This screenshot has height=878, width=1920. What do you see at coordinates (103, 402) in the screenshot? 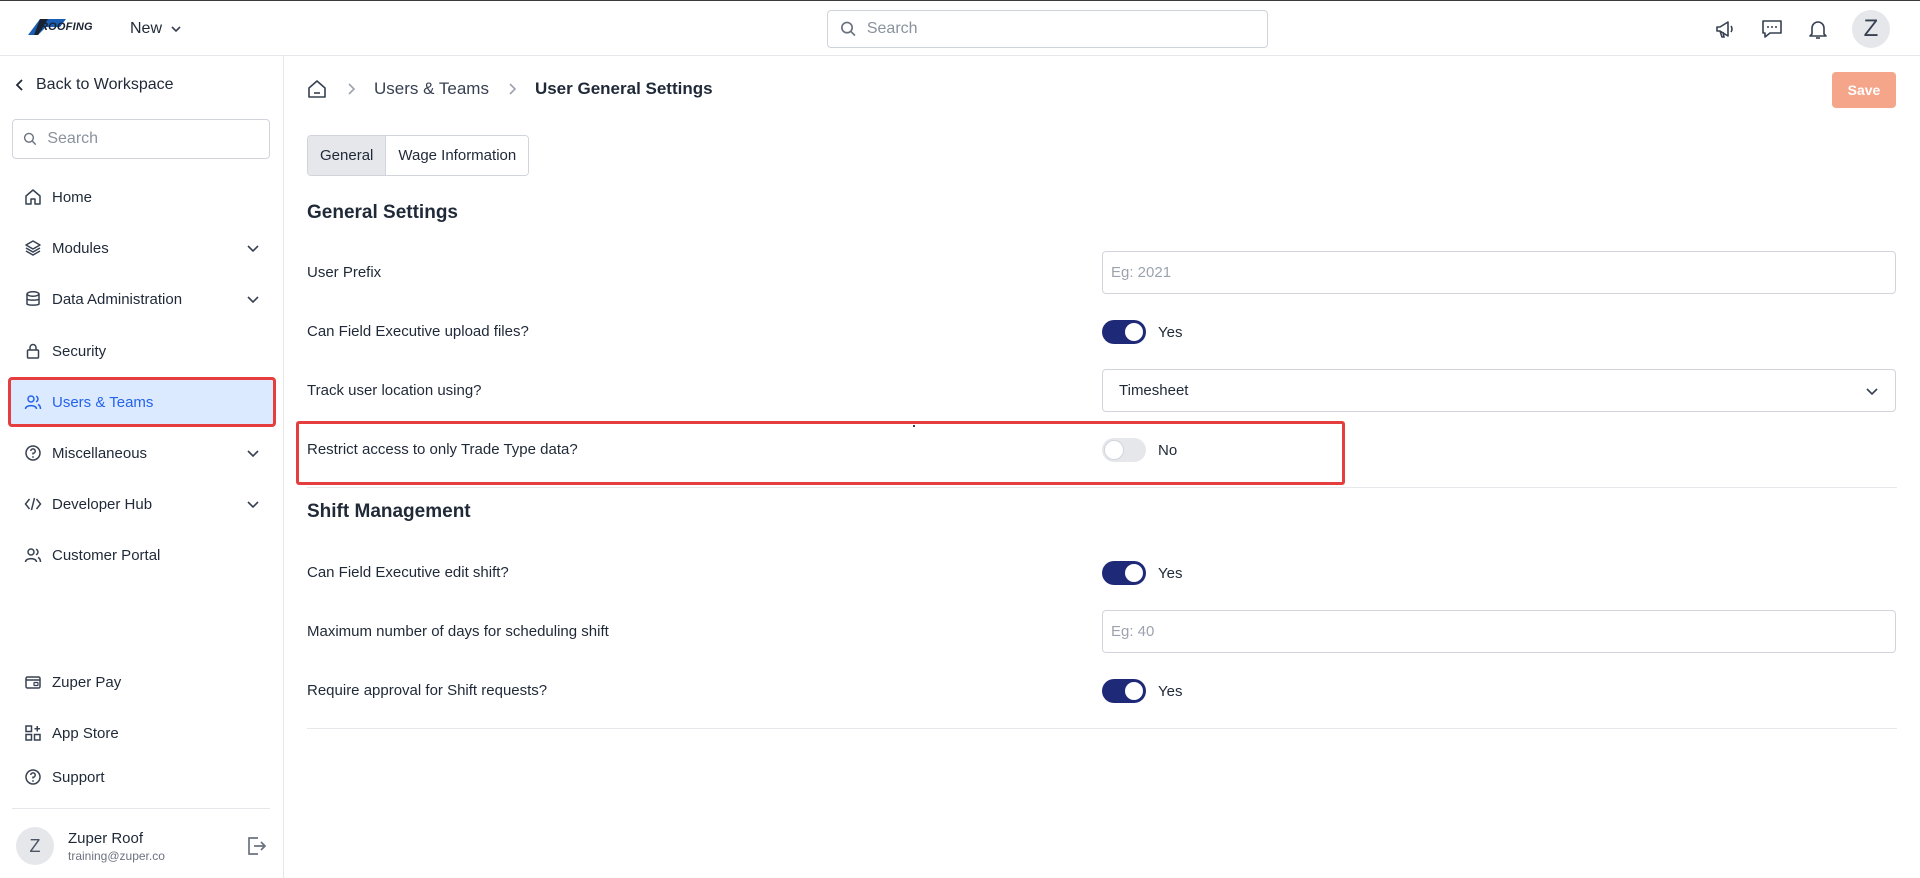
I see `sidebar-item-label: Users & Teams` at bounding box center [103, 402].